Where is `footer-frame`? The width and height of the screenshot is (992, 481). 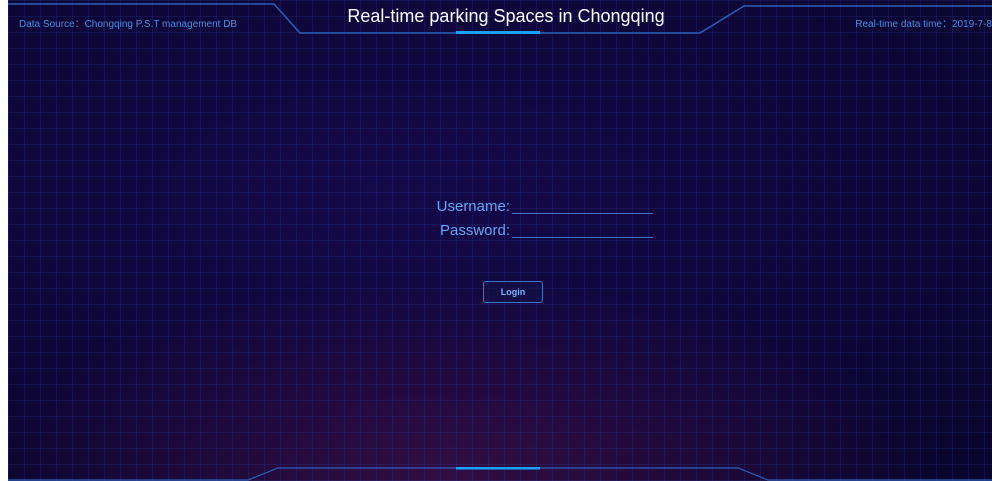 footer-frame is located at coordinates (500, 474).